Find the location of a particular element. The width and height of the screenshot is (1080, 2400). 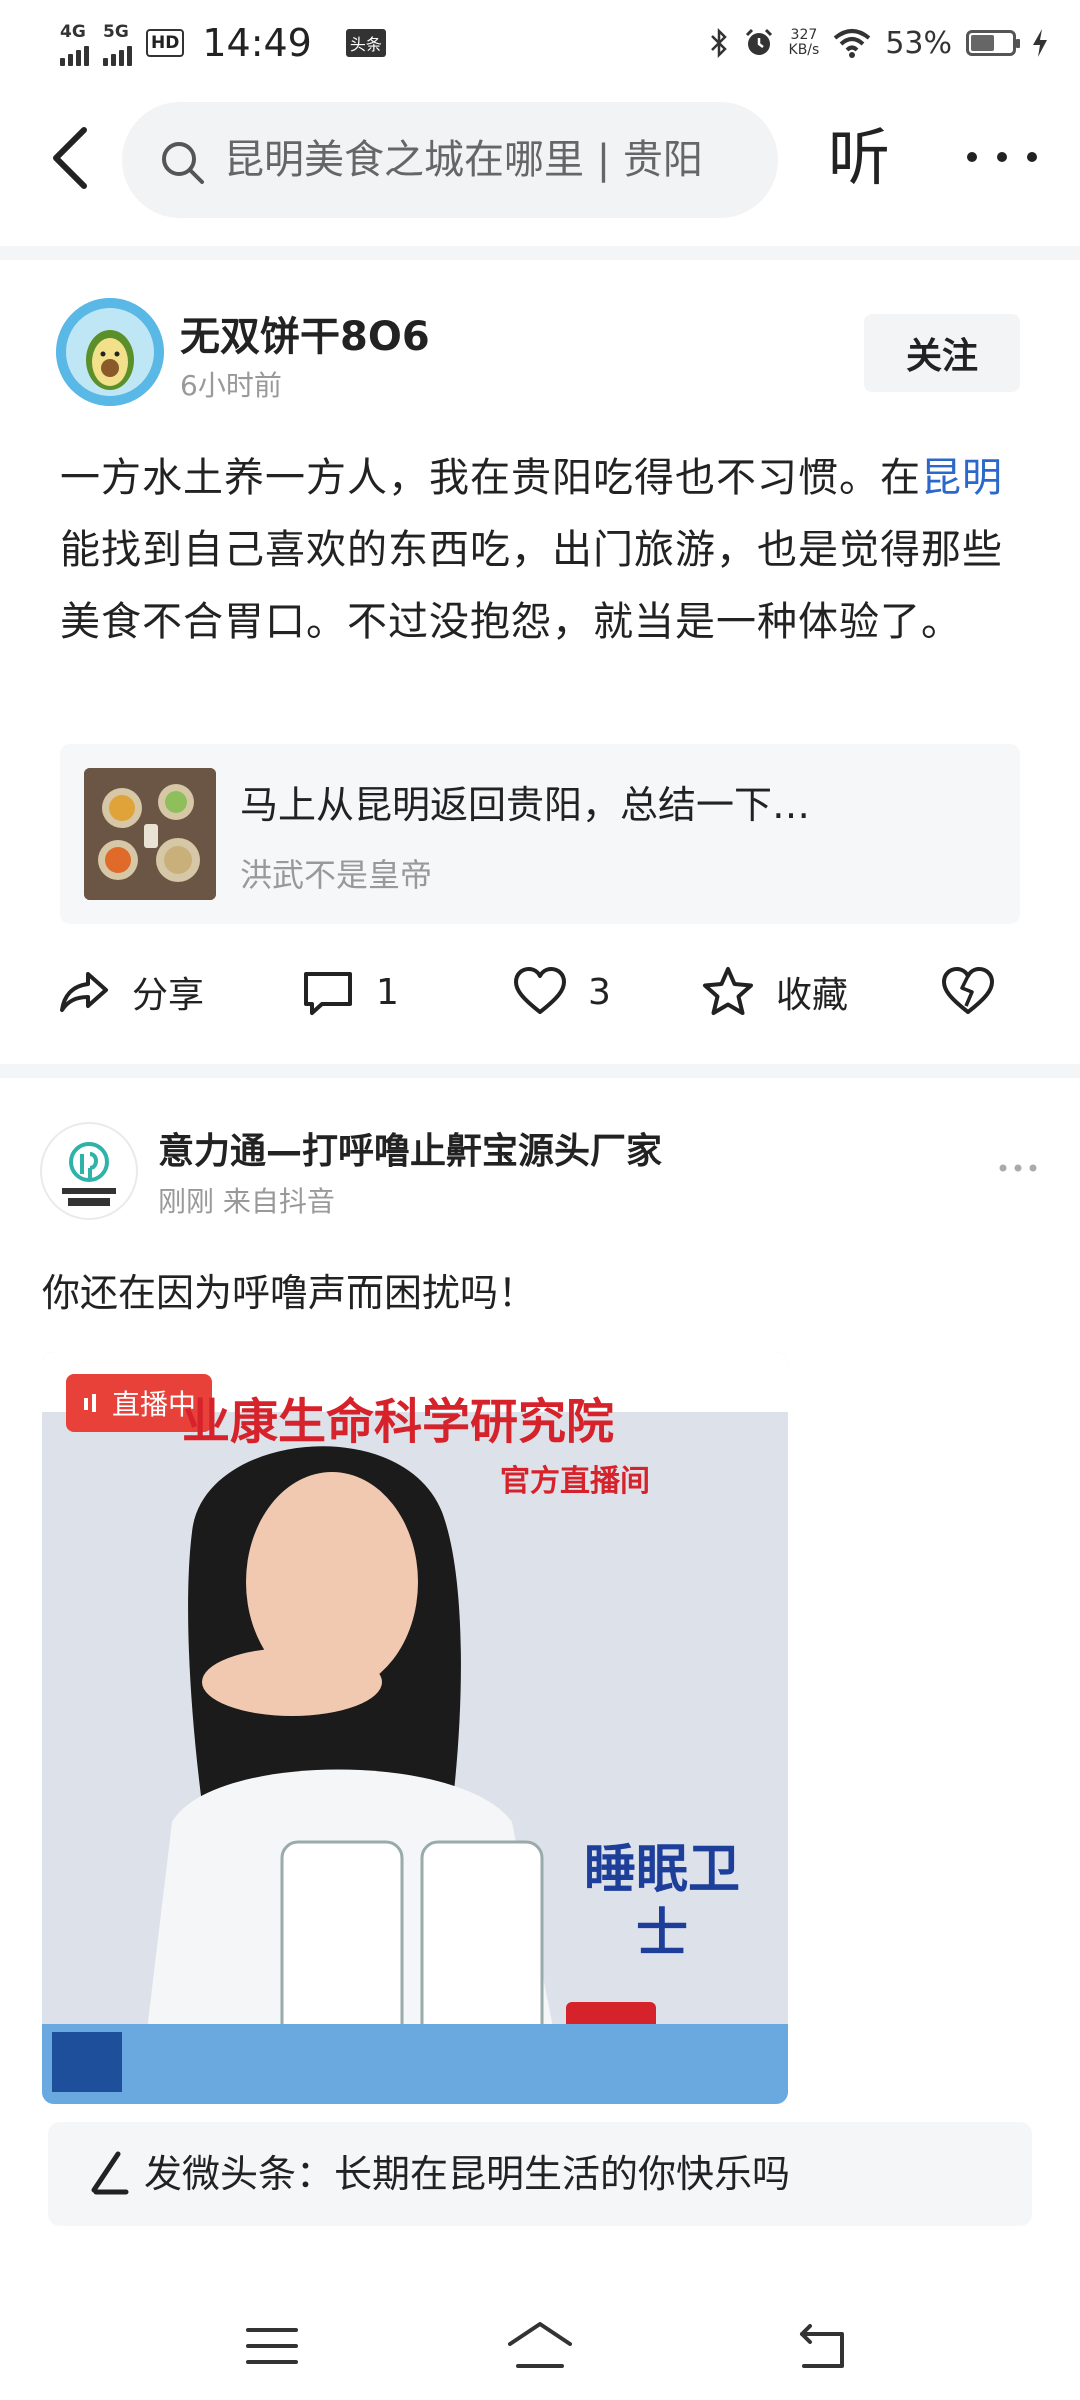

charging-icon is located at coordinates (1040, 43).